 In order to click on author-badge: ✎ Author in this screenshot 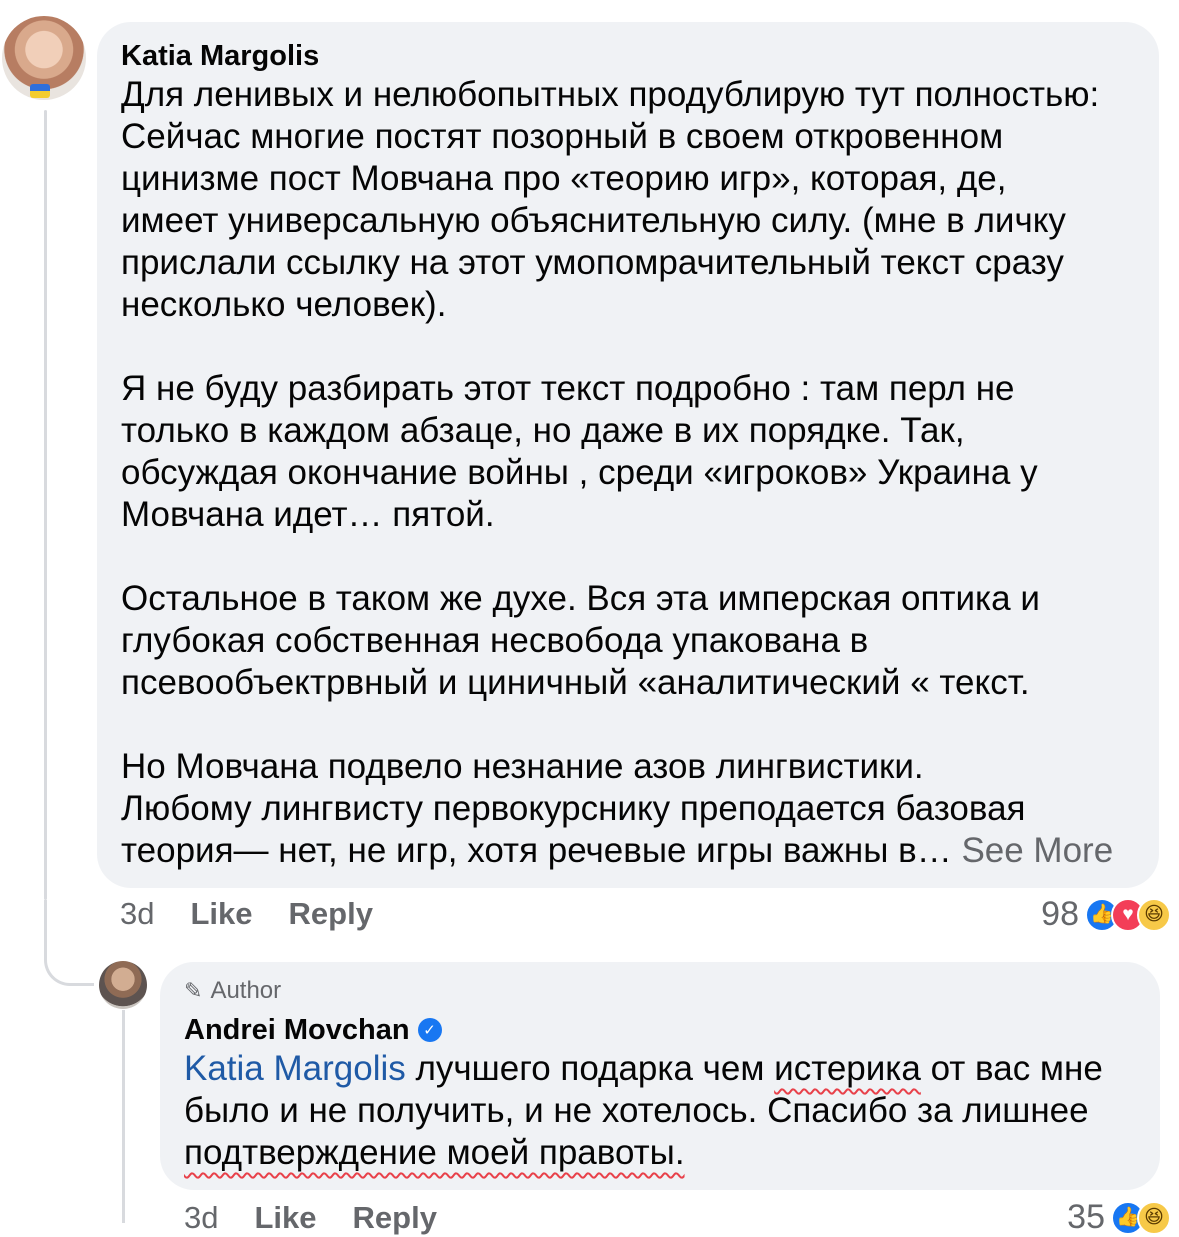, I will do `click(660, 991)`.